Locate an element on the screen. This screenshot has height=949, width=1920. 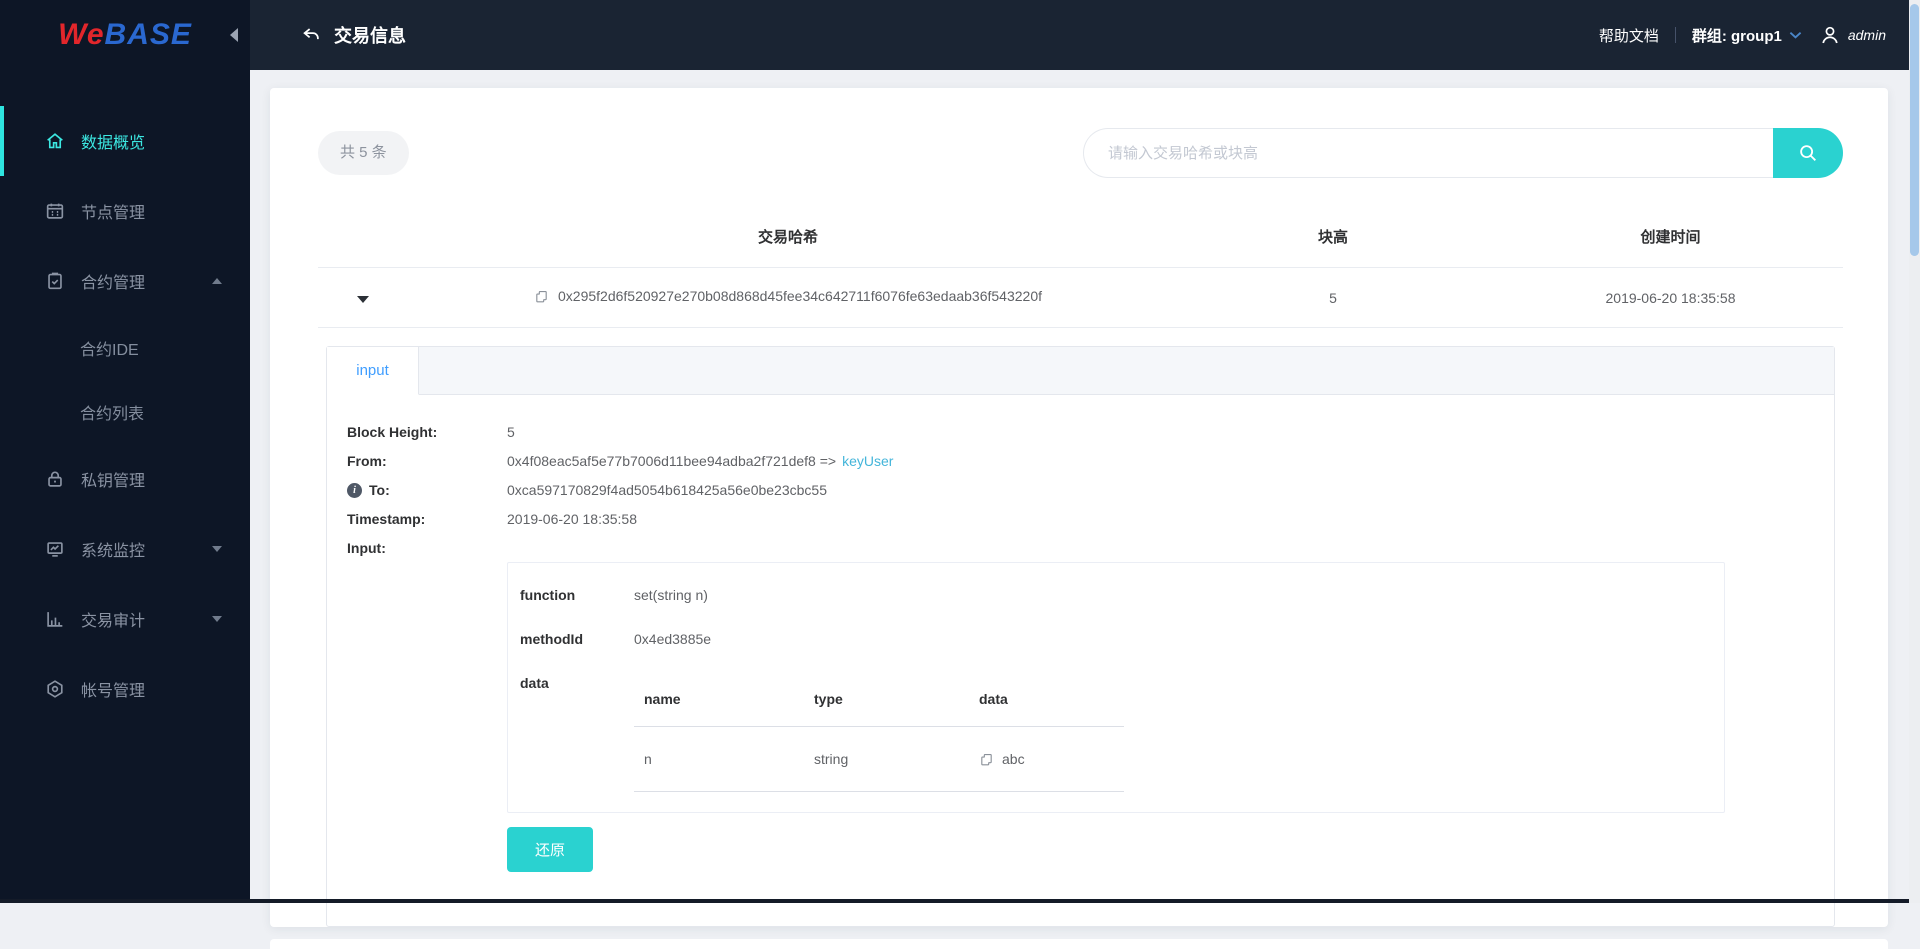
field-timestamp: Timestamp: 2019-06-20 18:35:58 is located at coordinates (1080, 519).